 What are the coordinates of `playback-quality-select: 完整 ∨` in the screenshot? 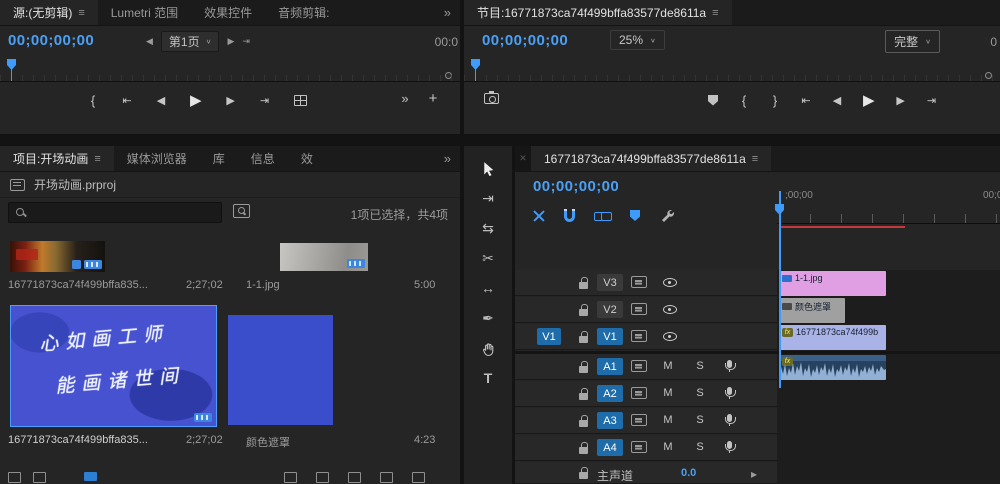 It's located at (912, 41).